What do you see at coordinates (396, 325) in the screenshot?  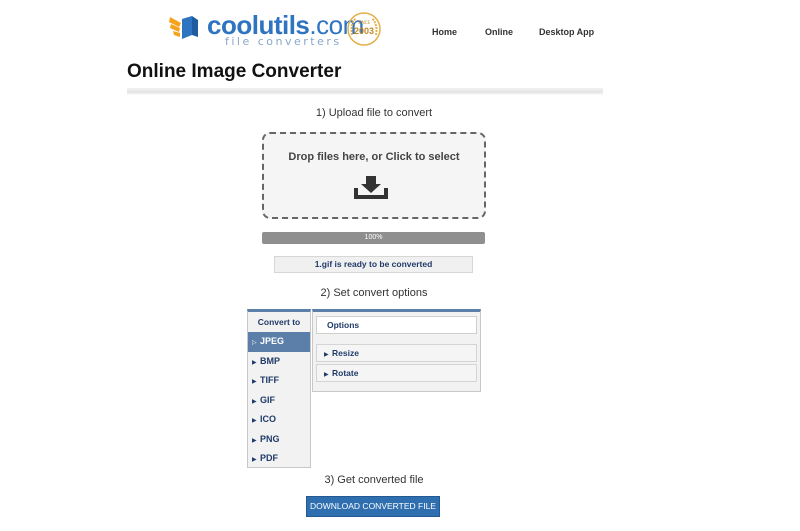 I see `options-header: Options` at bounding box center [396, 325].